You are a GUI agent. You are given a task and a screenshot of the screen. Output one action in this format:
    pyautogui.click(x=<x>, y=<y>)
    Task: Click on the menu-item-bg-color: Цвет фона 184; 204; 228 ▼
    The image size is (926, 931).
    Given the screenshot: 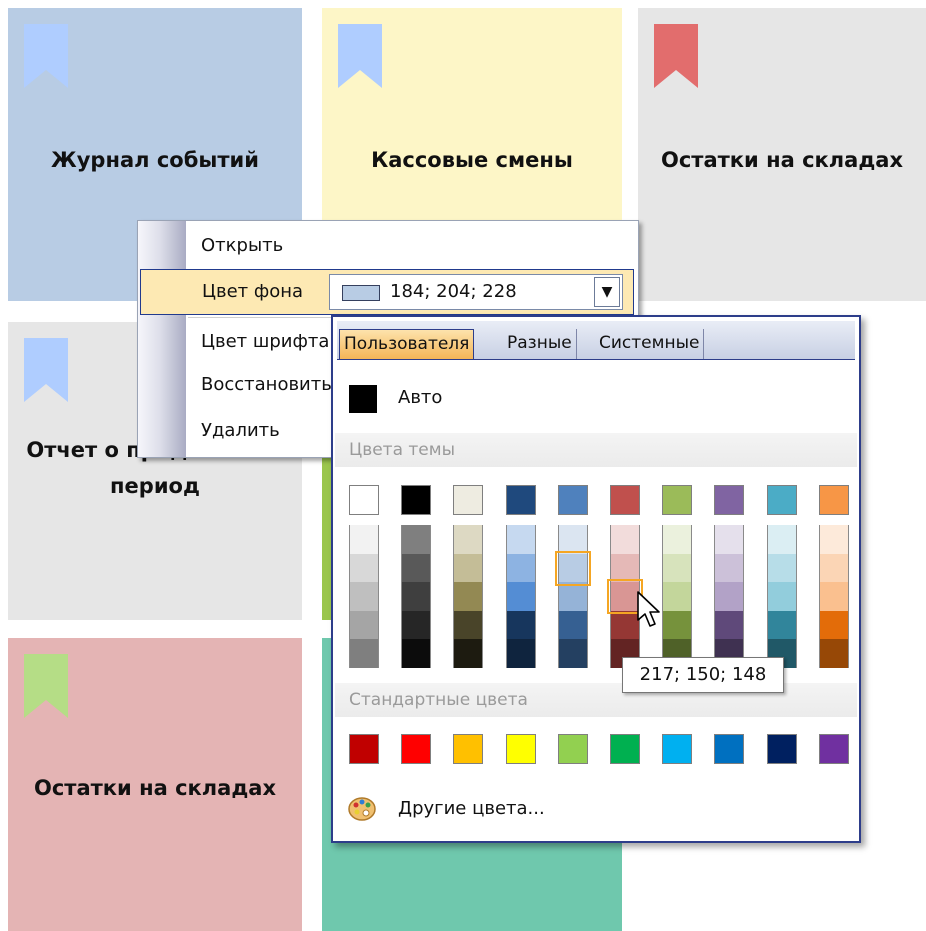 What is the action you would take?
    pyautogui.click(x=387, y=292)
    